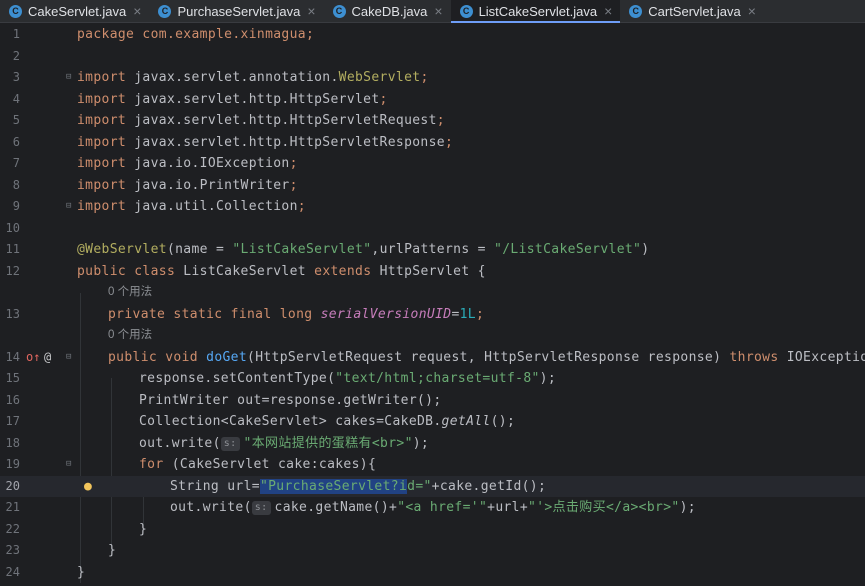 The image size is (865, 586). I want to click on tab-label: CakeDB.java, so click(389, 11).